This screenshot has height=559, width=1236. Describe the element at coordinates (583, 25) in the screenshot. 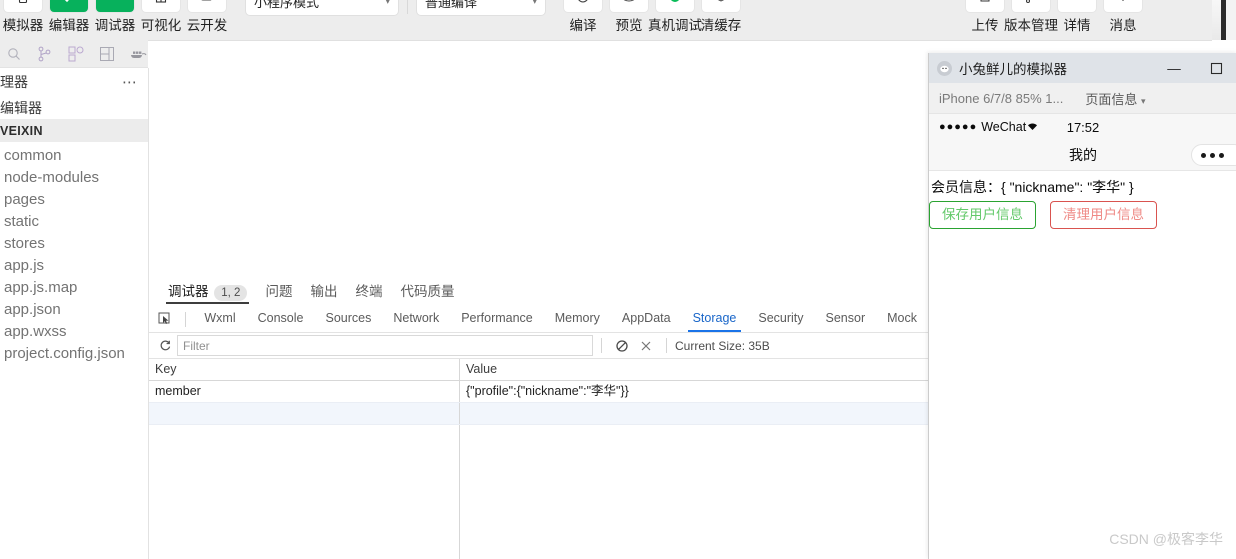

I see `toolbar-label: 编译` at that location.